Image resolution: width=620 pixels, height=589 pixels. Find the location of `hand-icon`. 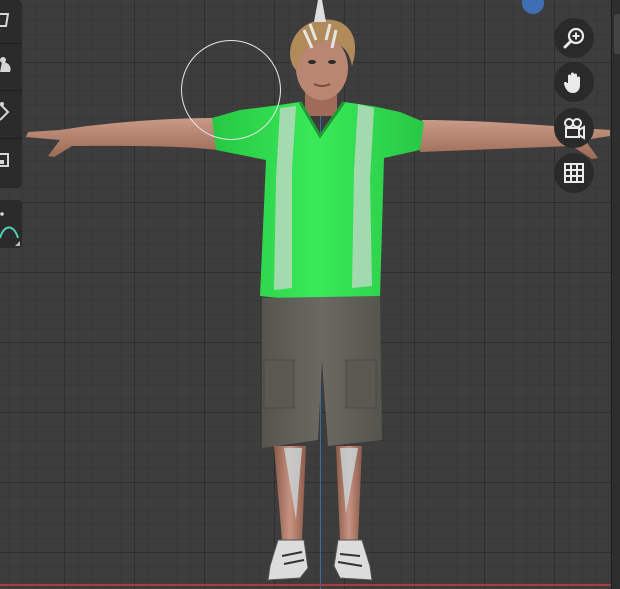

hand-icon is located at coordinates (571, 82).